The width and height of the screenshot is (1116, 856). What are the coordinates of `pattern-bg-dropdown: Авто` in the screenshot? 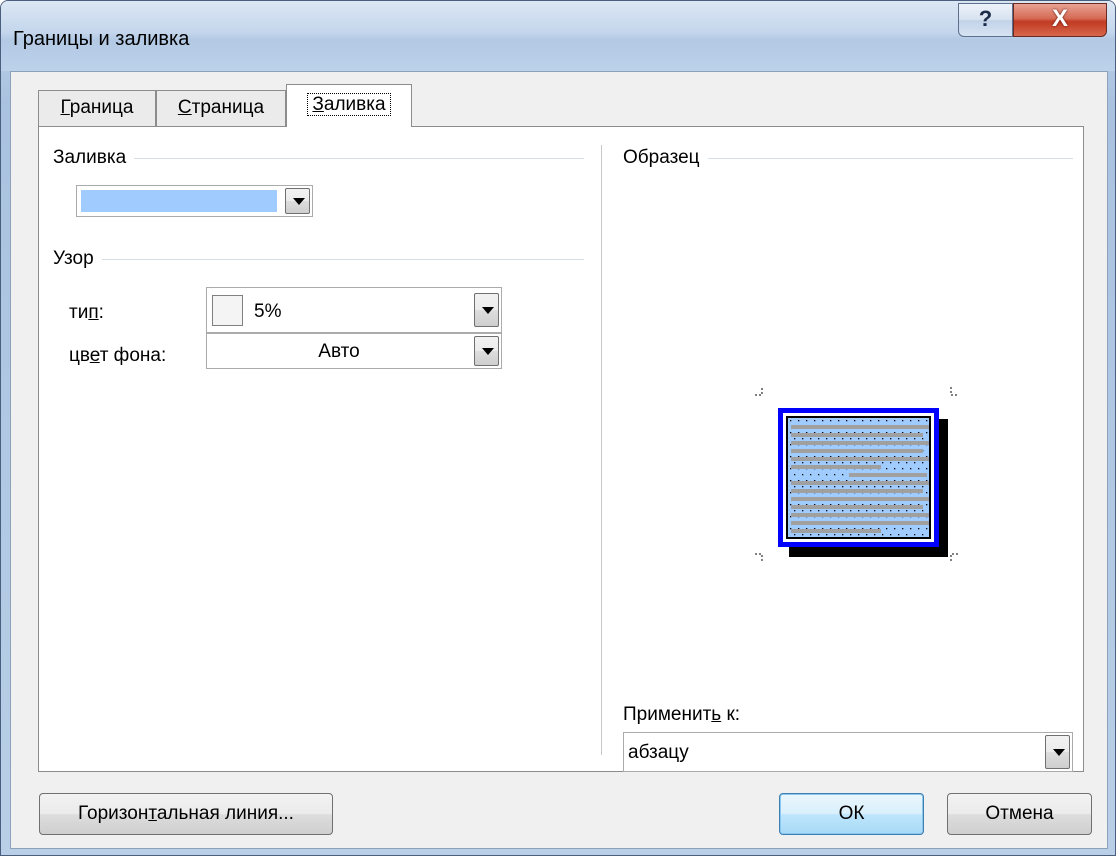 It's located at (354, 351).